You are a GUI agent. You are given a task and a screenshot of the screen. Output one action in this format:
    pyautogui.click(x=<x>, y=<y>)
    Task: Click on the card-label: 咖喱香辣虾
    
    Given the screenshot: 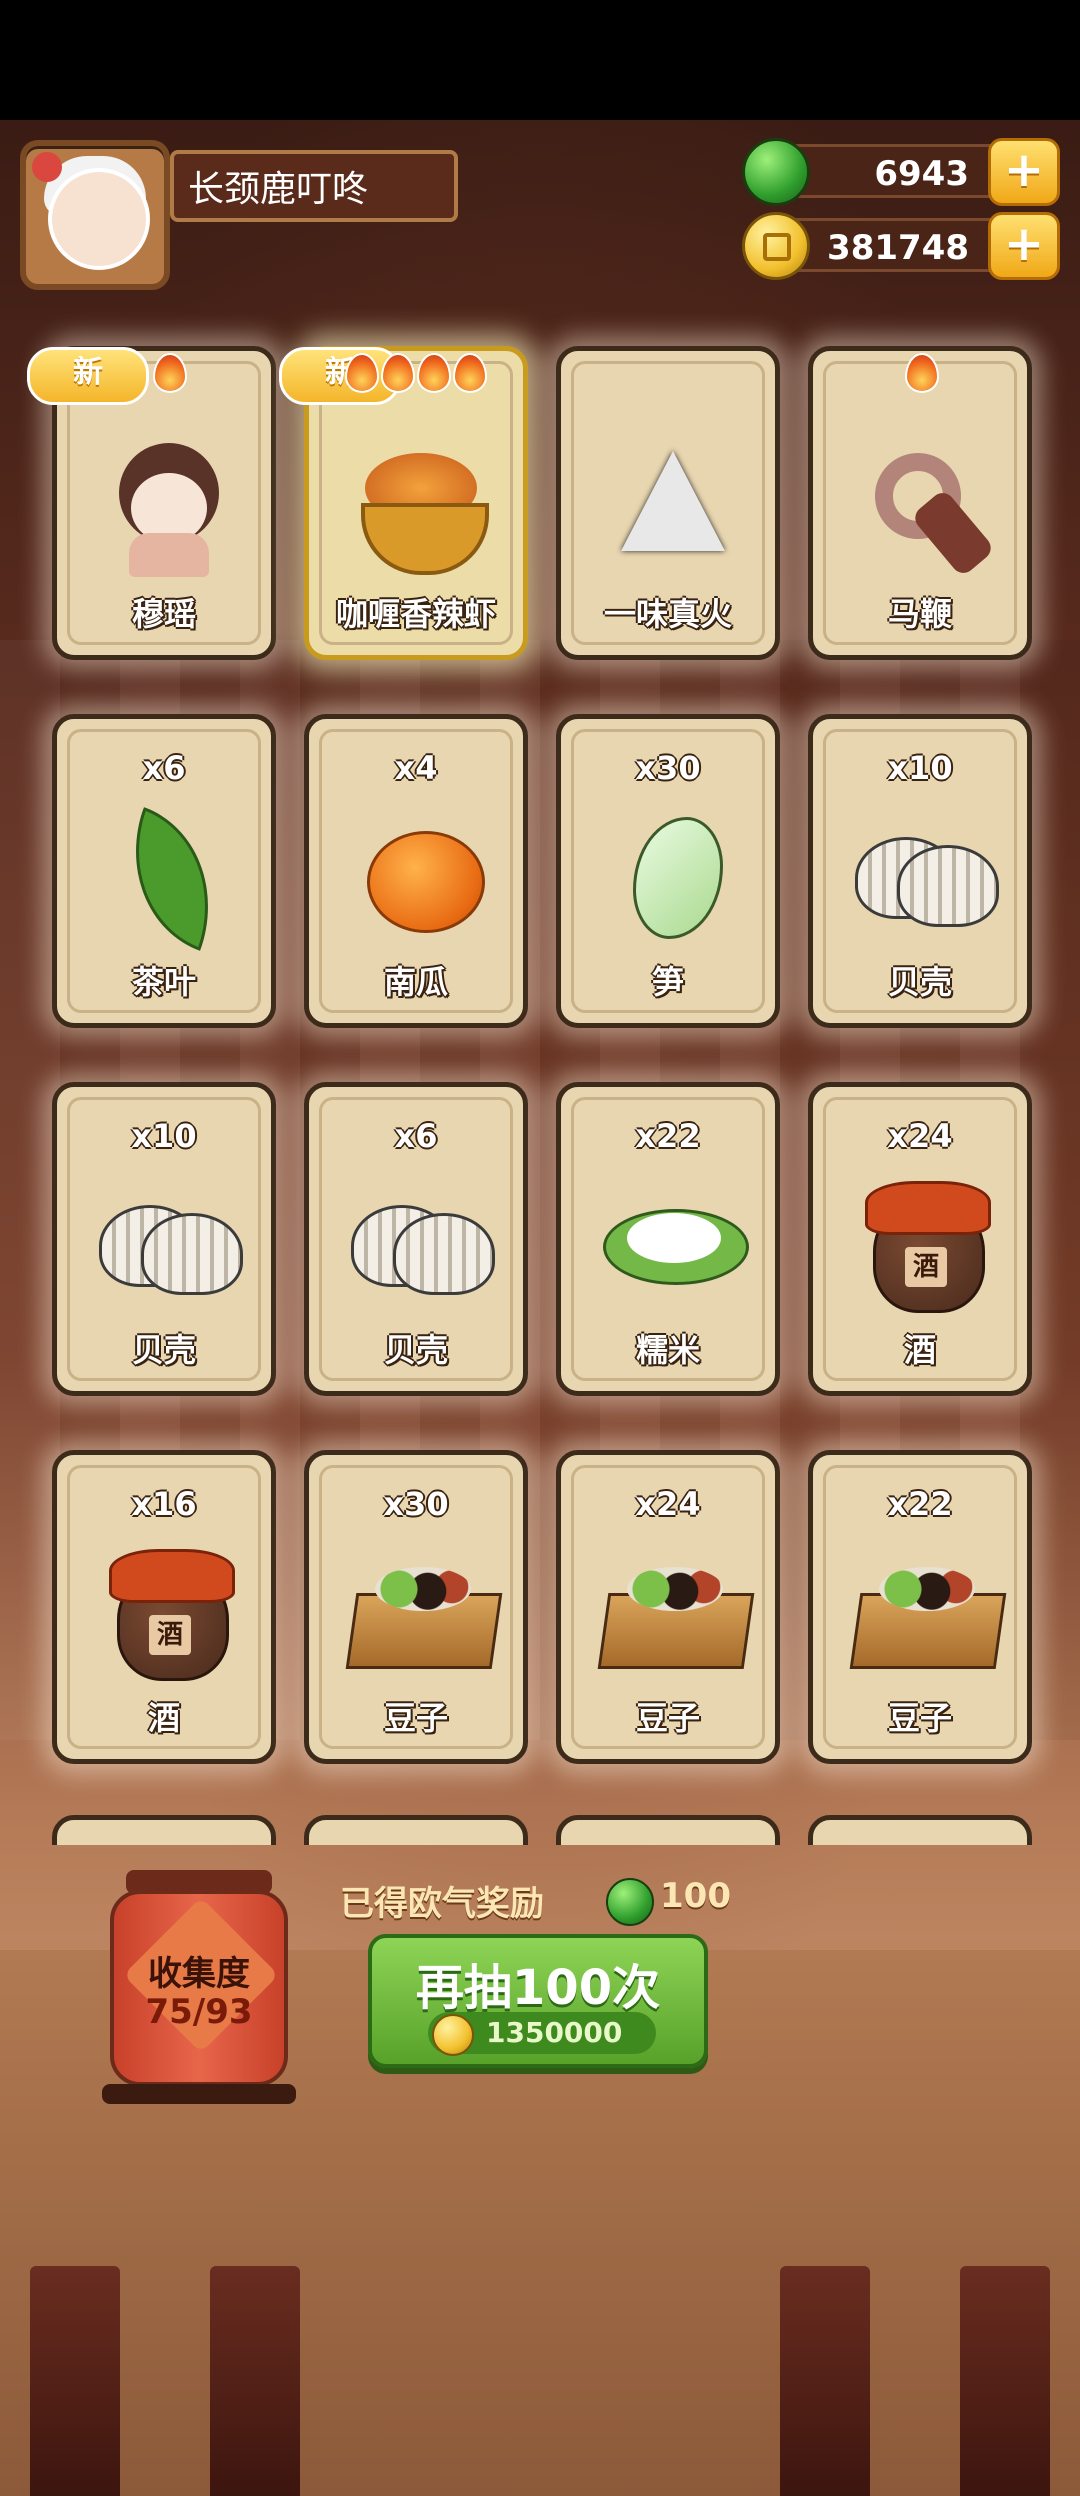 What is the action you would take?
    pyautogui.click(x=415, y=614)
    